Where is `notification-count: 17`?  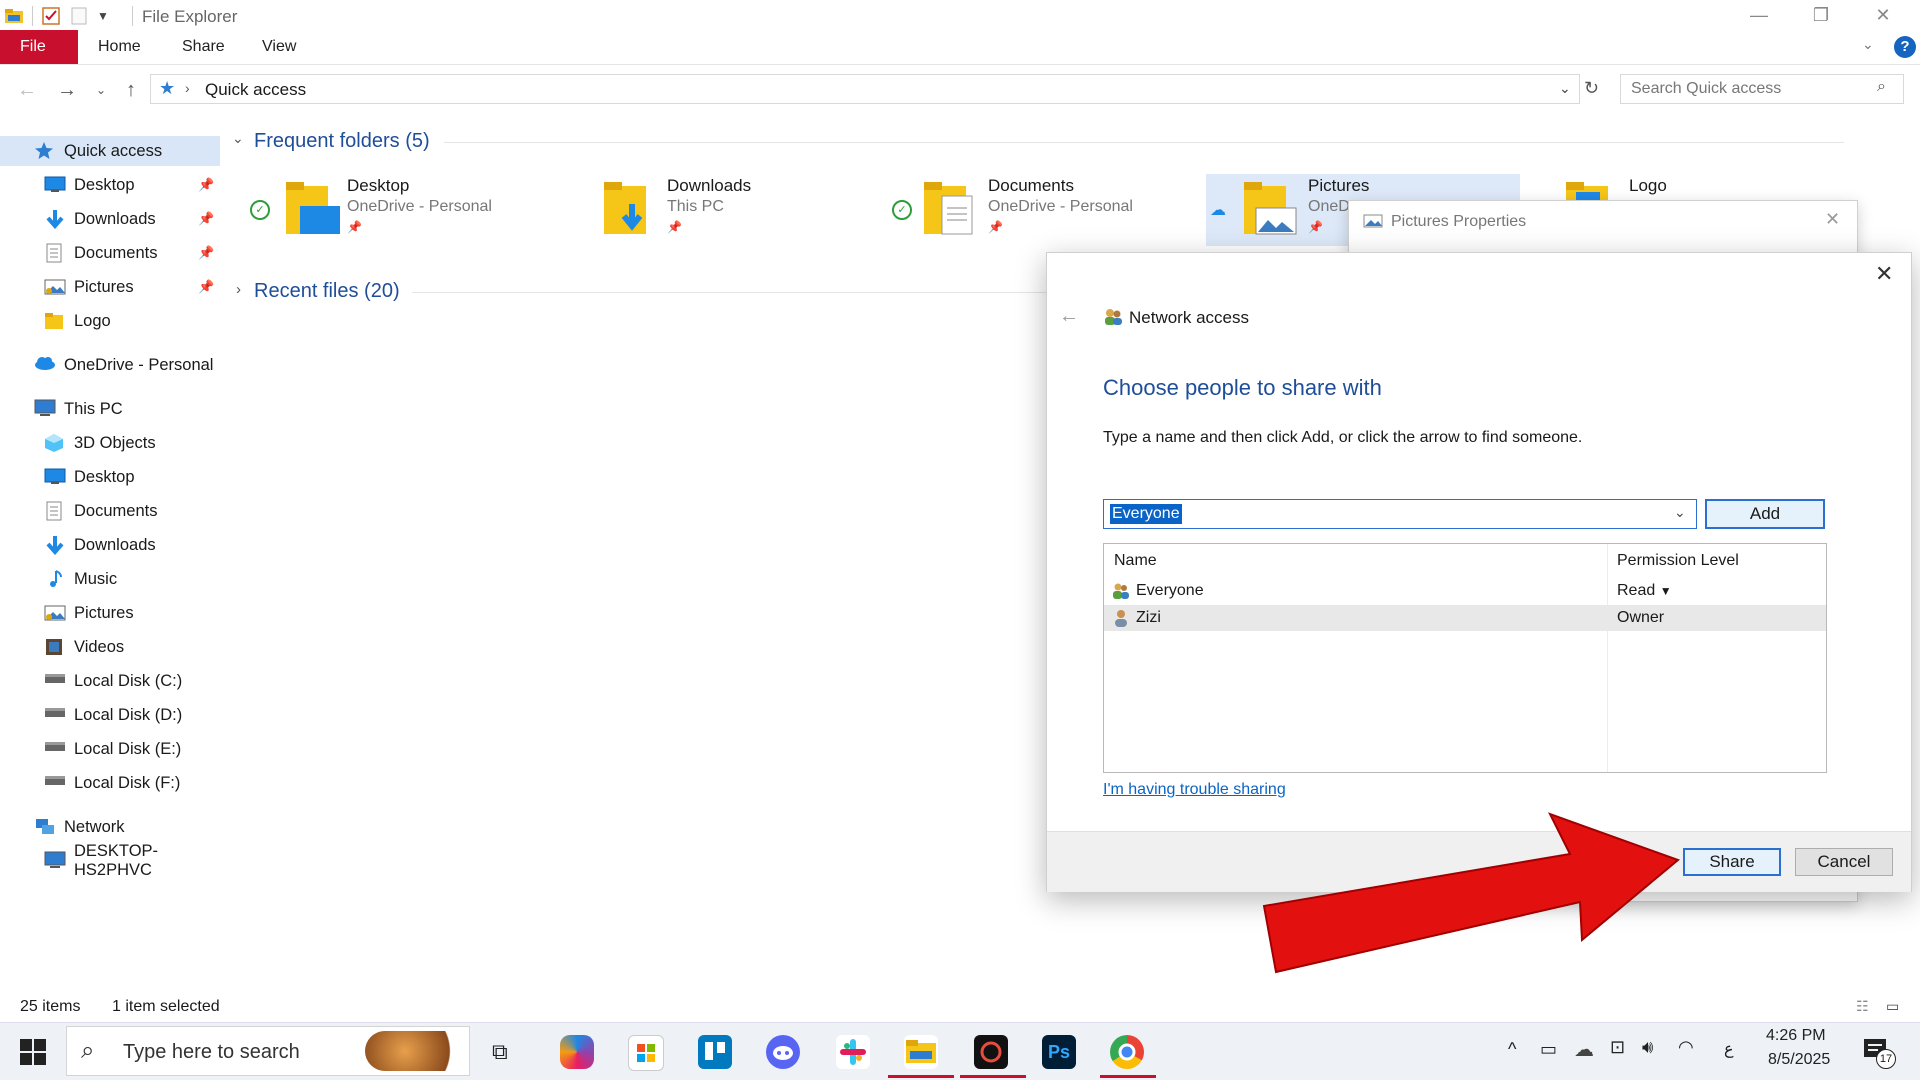 notification-count: 17 is located at coordinates (1886, 1059).